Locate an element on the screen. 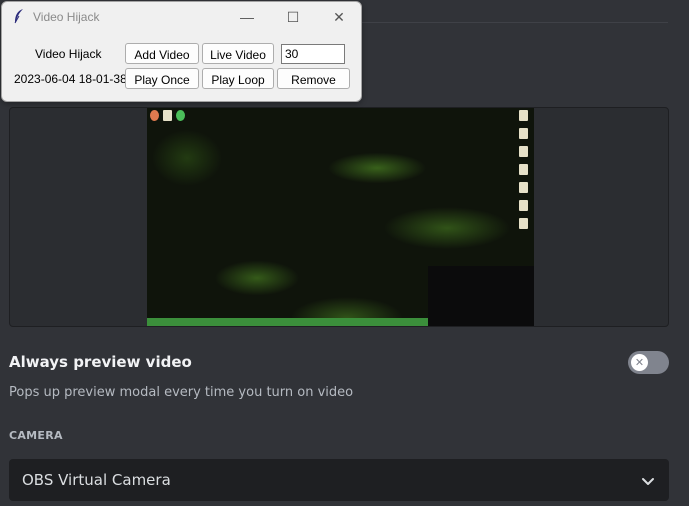  always-preview-title: Always preview video is located at coordinates (100, 362).